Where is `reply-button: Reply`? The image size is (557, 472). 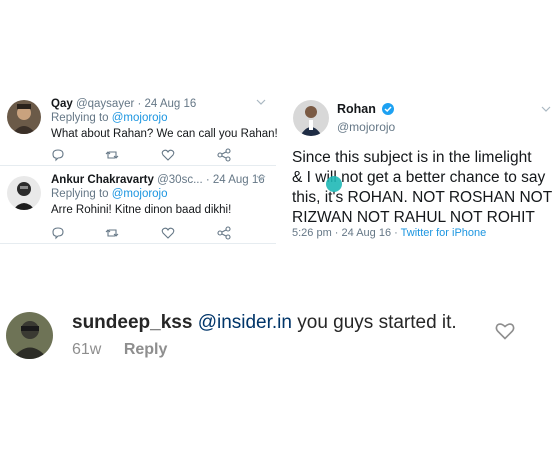 reply-button: Reply is located at coordinates (146, 349).